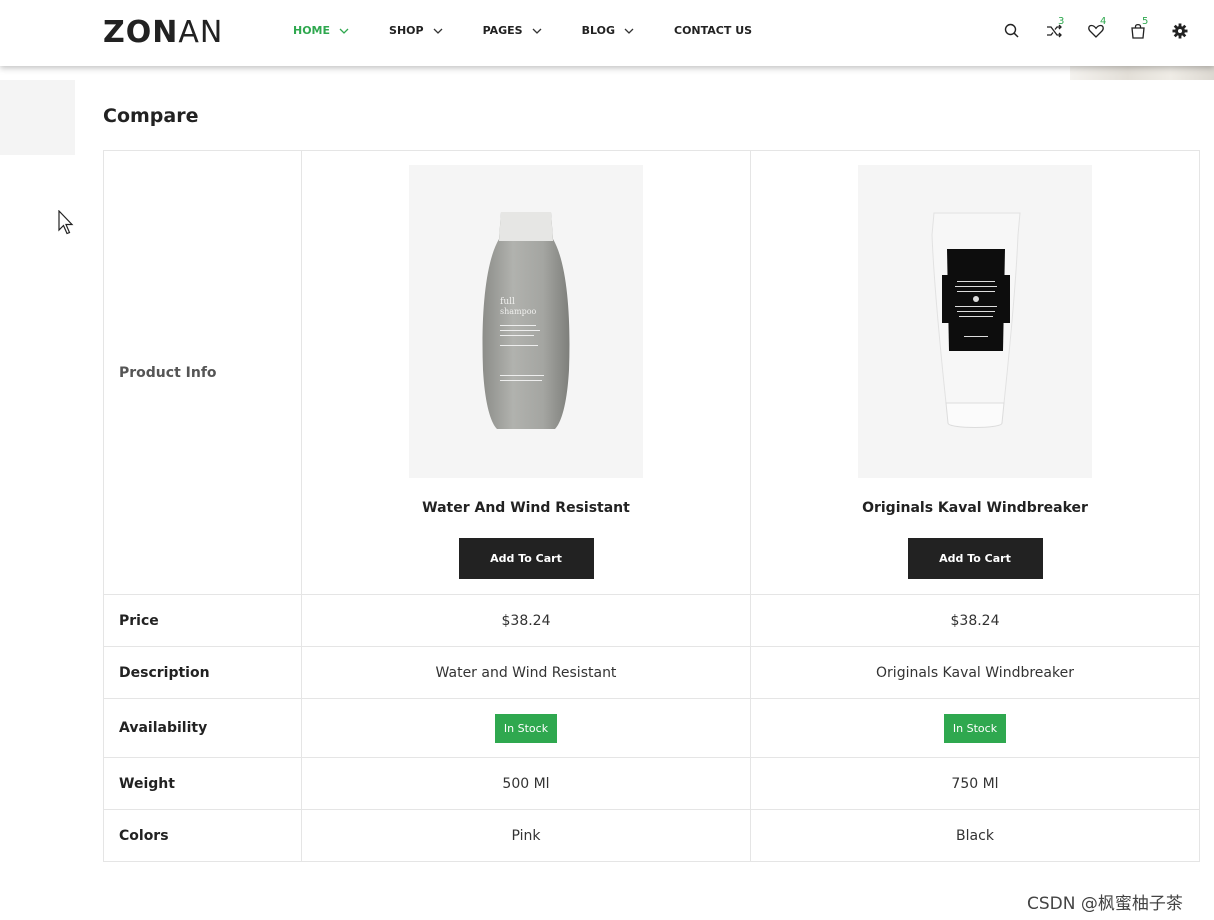  What do you see at coordinates (975, 508) in the screenshot?
I see `product-name: Originals Kaval Windbreaker` at bounding box center [975, 508].